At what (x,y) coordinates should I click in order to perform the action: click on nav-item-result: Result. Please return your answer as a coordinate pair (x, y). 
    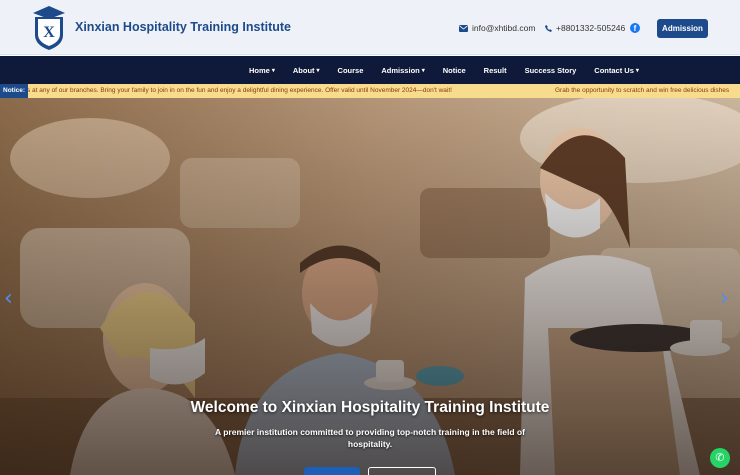
    Looking at the image, I should click on (495, 70).